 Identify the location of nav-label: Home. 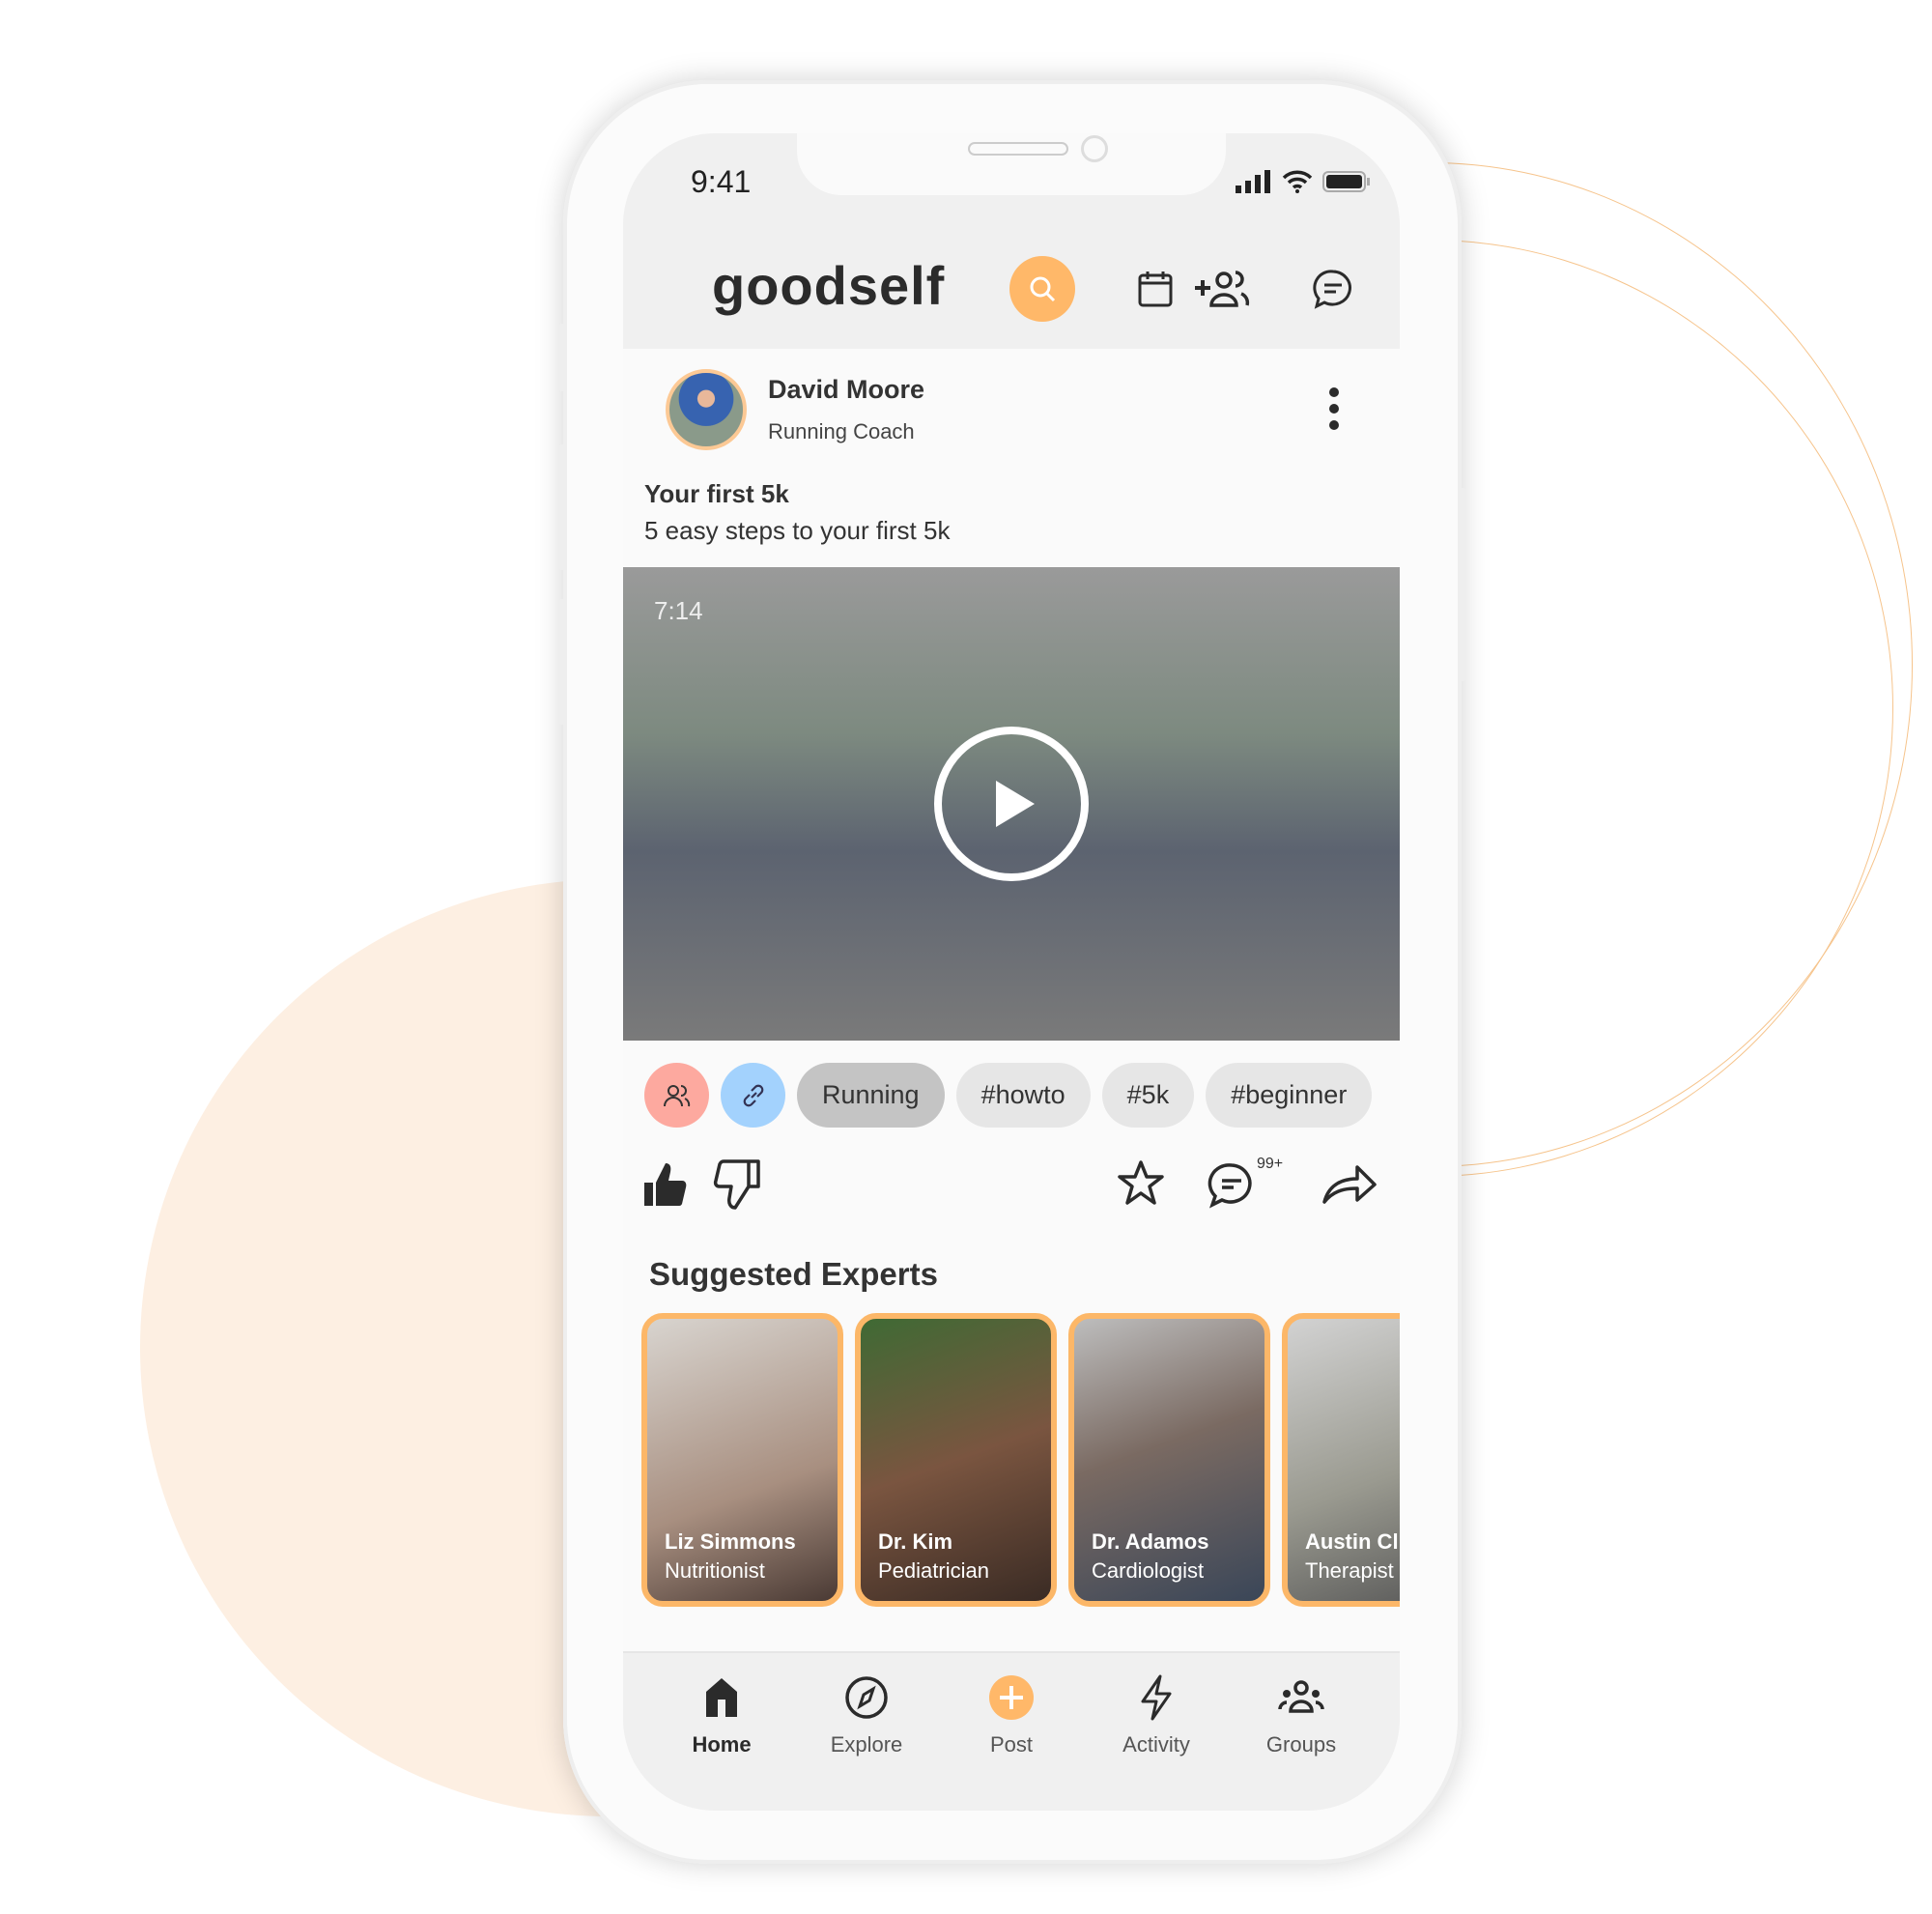
(722, 1744).